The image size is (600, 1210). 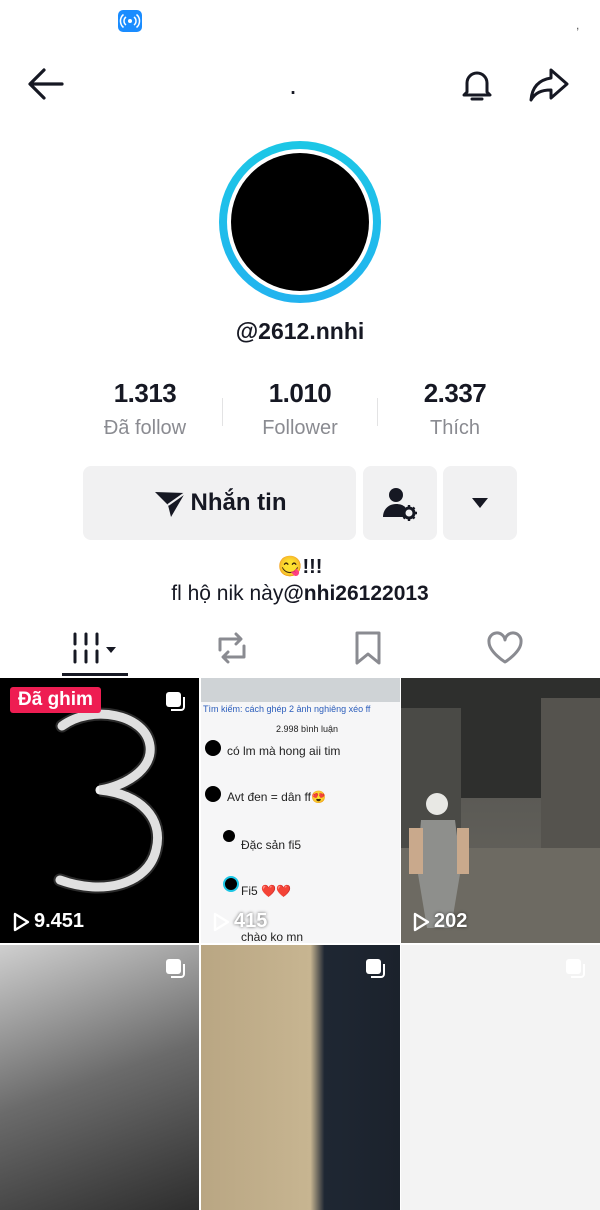 What do you see at coordinates (55, 700) in the screenshot?
I see `pinned-badge: Đã ghim` at bounding box center [55, 700].